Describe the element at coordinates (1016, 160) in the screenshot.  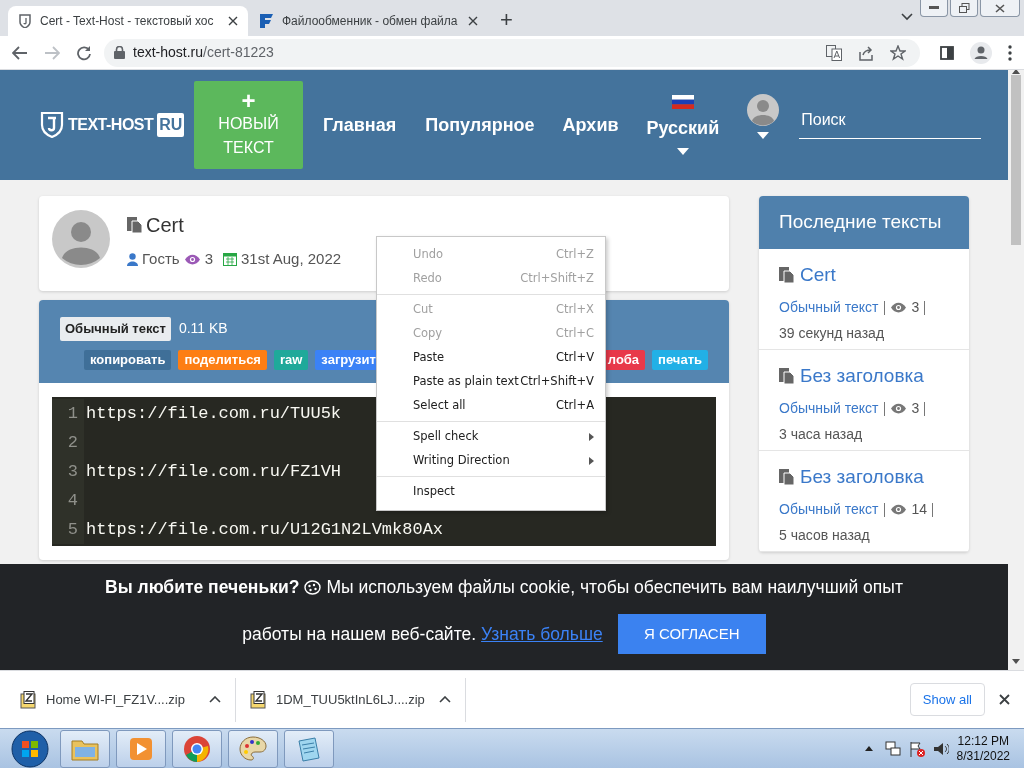
I see `scrollbar-thumb` at that location.